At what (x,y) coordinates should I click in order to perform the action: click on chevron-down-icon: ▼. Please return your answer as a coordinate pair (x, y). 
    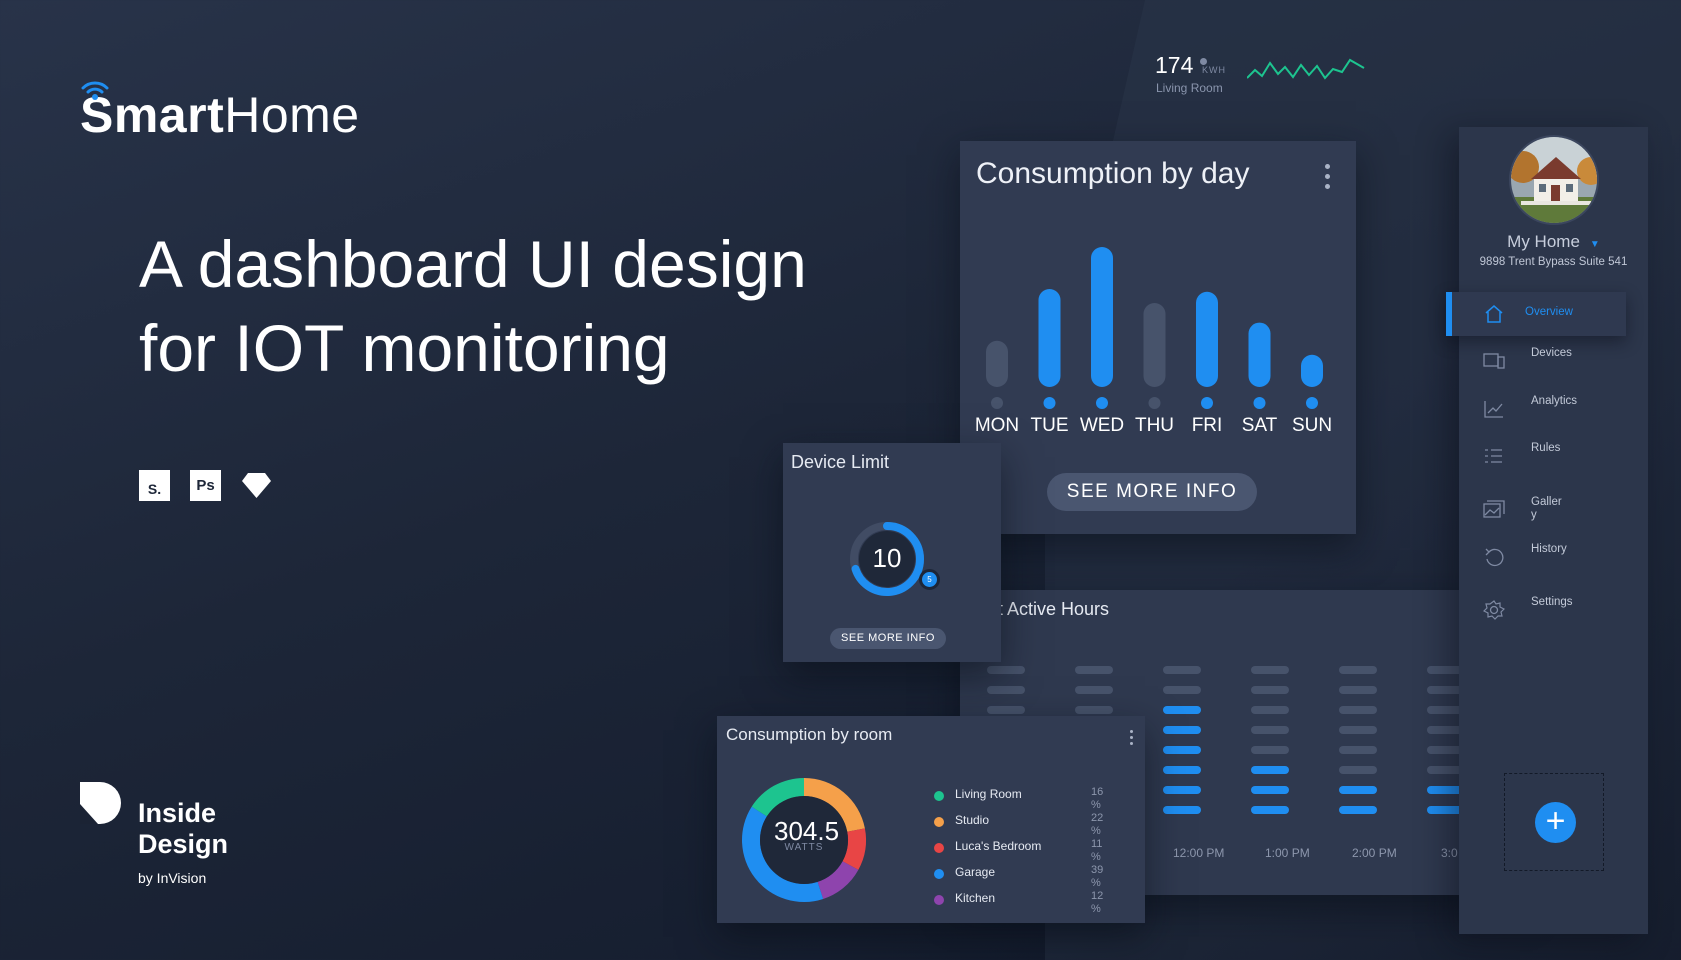
    Looking at the image, I should click on (1594, 244).